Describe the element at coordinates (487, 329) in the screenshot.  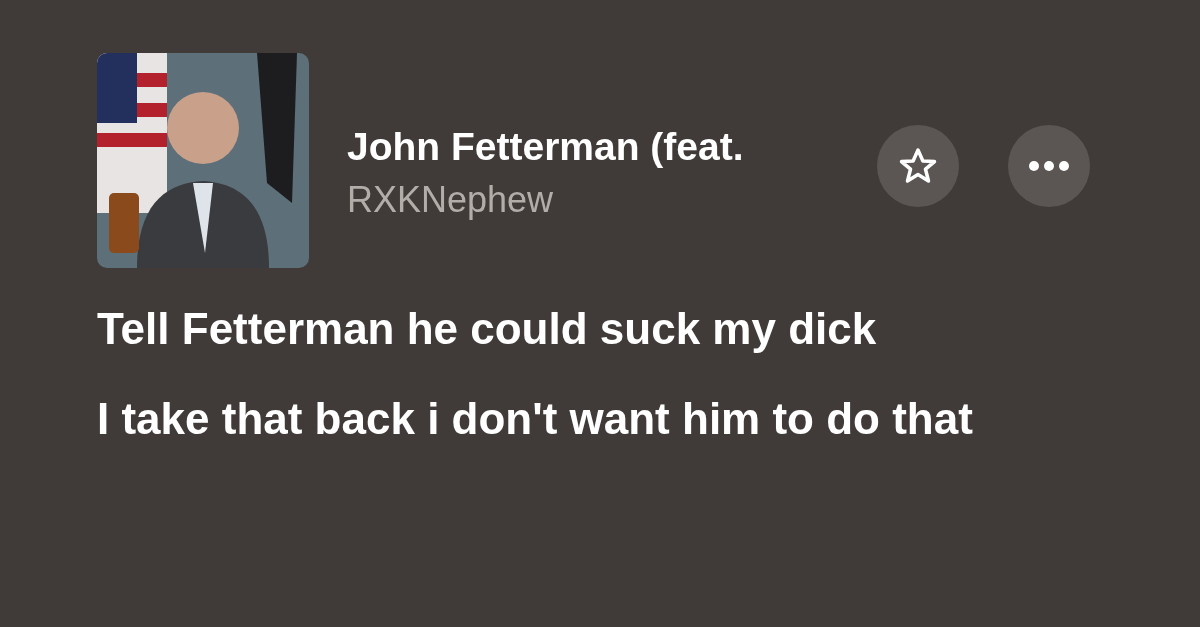
I see `lyric-line: Tell Fetterman he could suck my dick` at that location.